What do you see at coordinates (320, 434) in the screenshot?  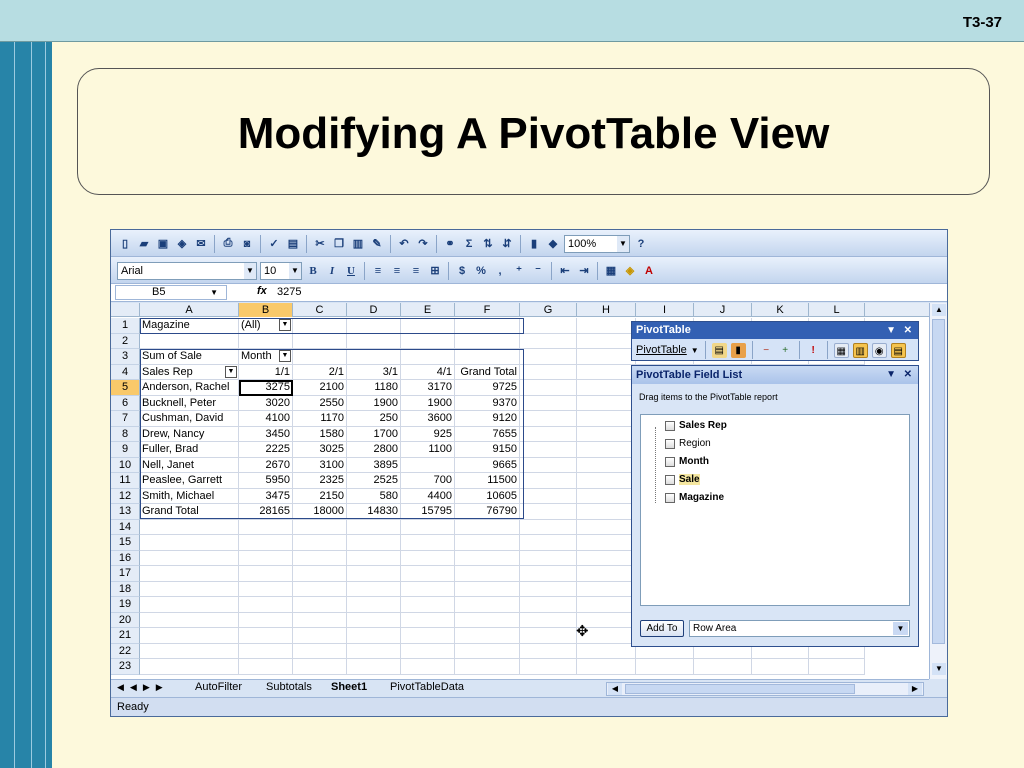 I see `cell: 1580` at bounding box center [320, 434].